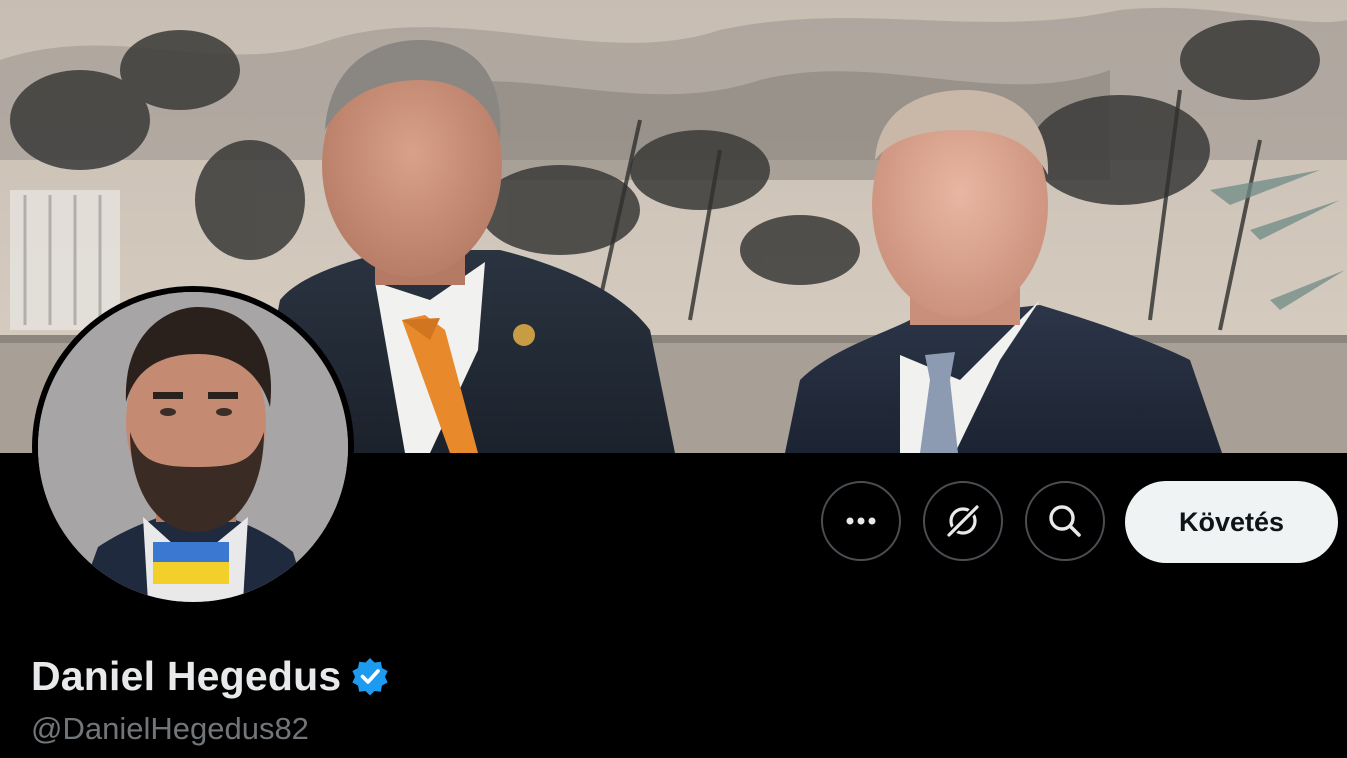 The image size is (1347, 758). I want to click on verified-badge-svg, so click(370, 677).